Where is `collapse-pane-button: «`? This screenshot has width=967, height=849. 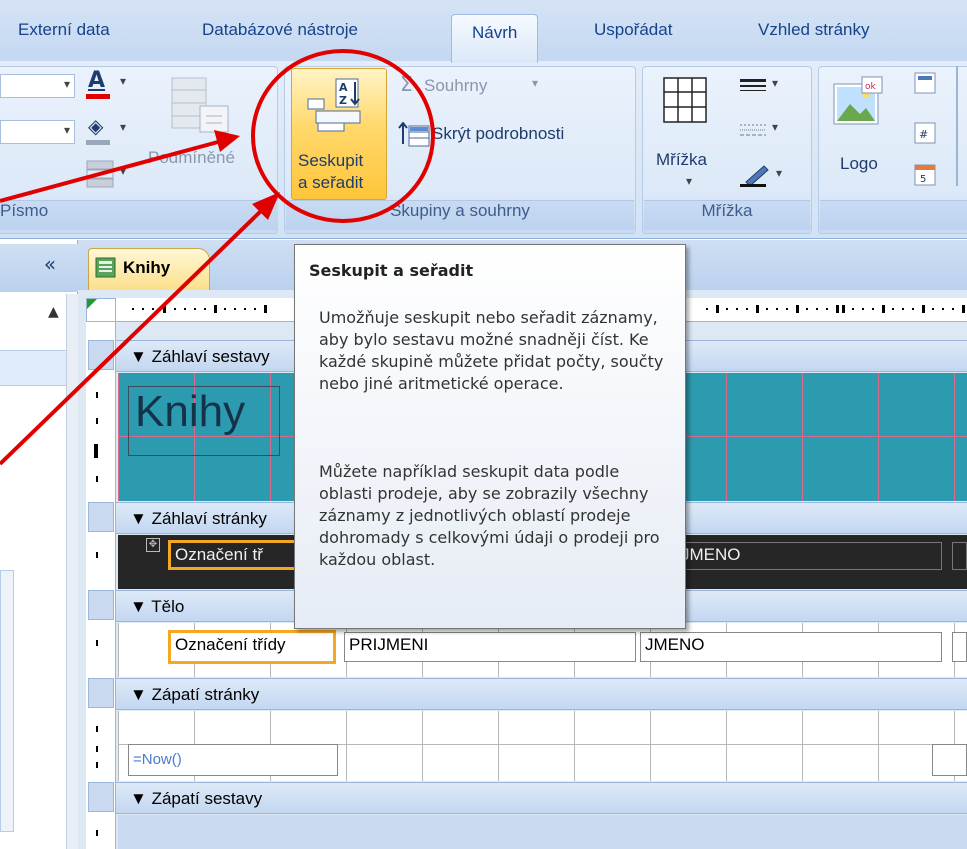
collapse-pane-button: « is located at coordinates (50, 268).